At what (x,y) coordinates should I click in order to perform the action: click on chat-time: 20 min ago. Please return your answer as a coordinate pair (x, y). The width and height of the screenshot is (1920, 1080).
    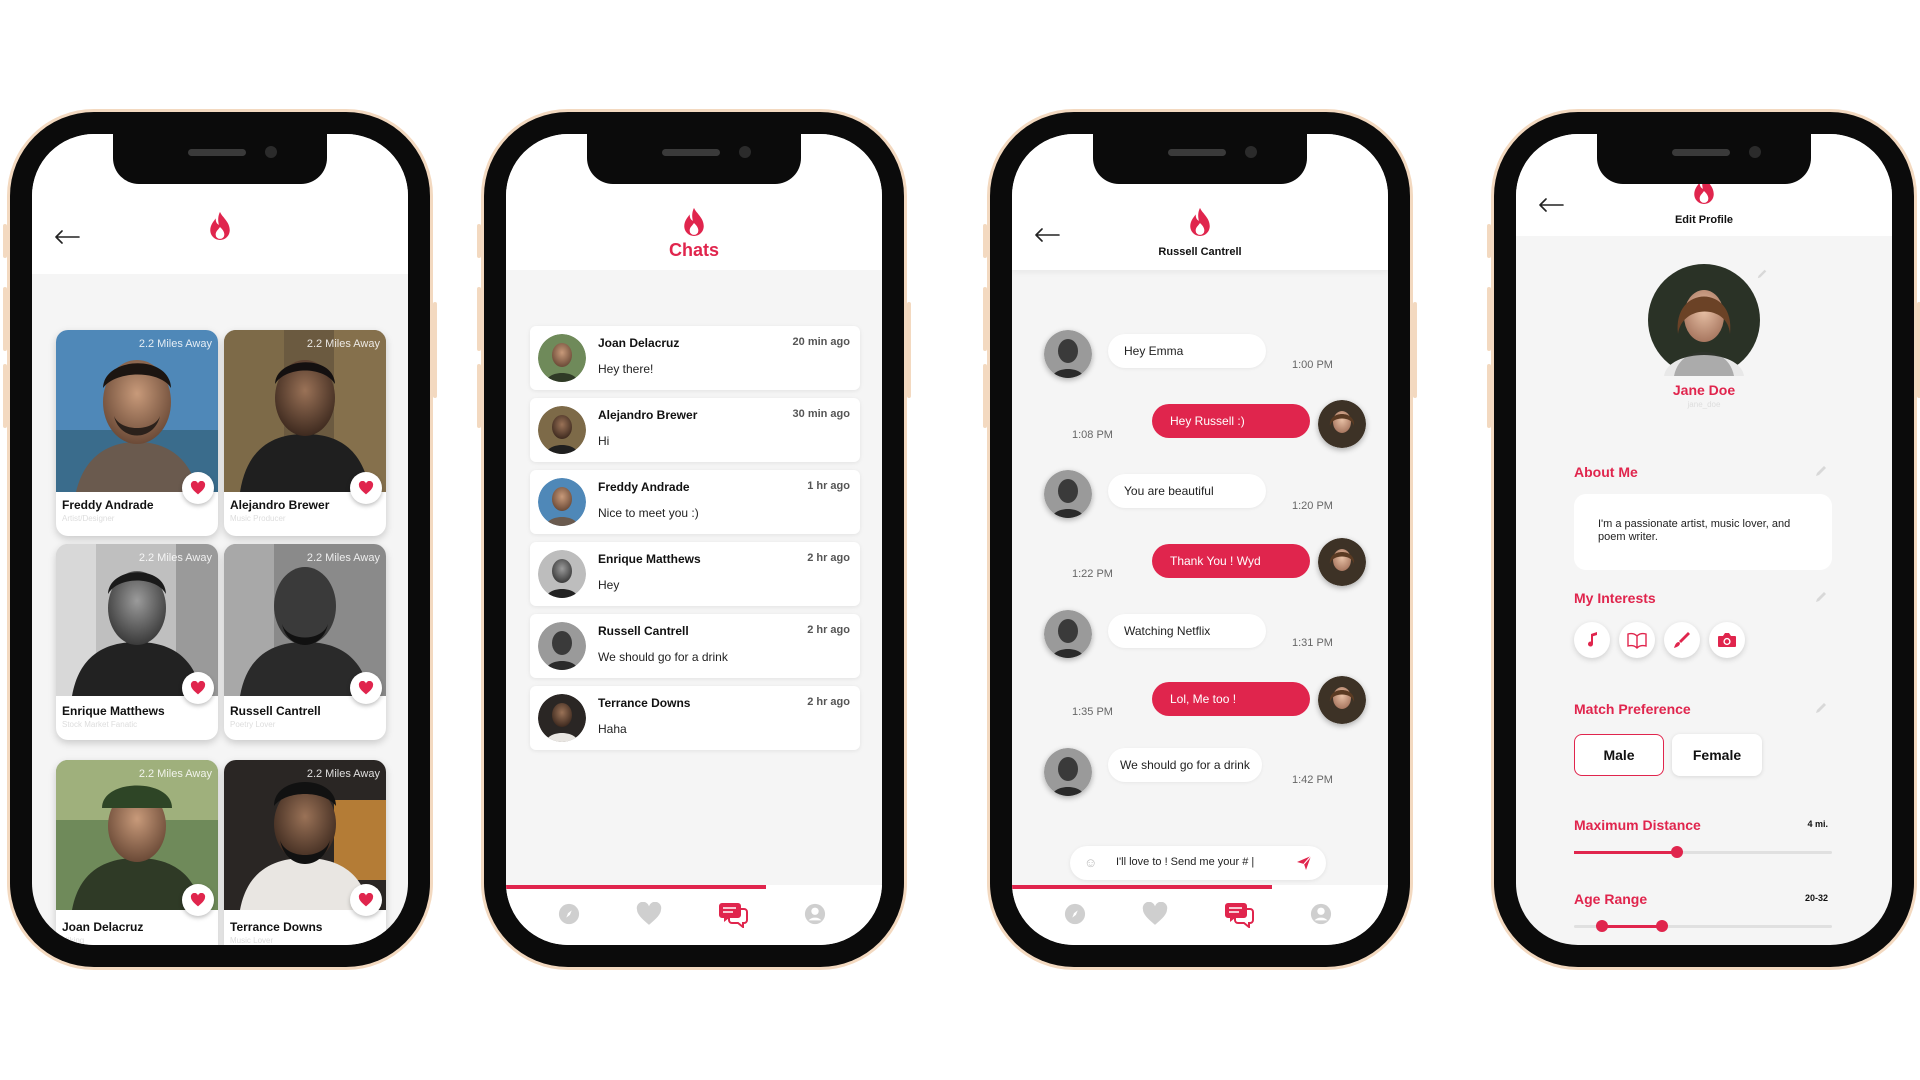
    Looking at the image, I should click on (821, 342).